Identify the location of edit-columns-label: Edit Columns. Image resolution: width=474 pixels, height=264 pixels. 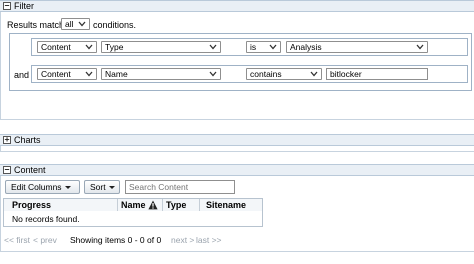
(36, 187).